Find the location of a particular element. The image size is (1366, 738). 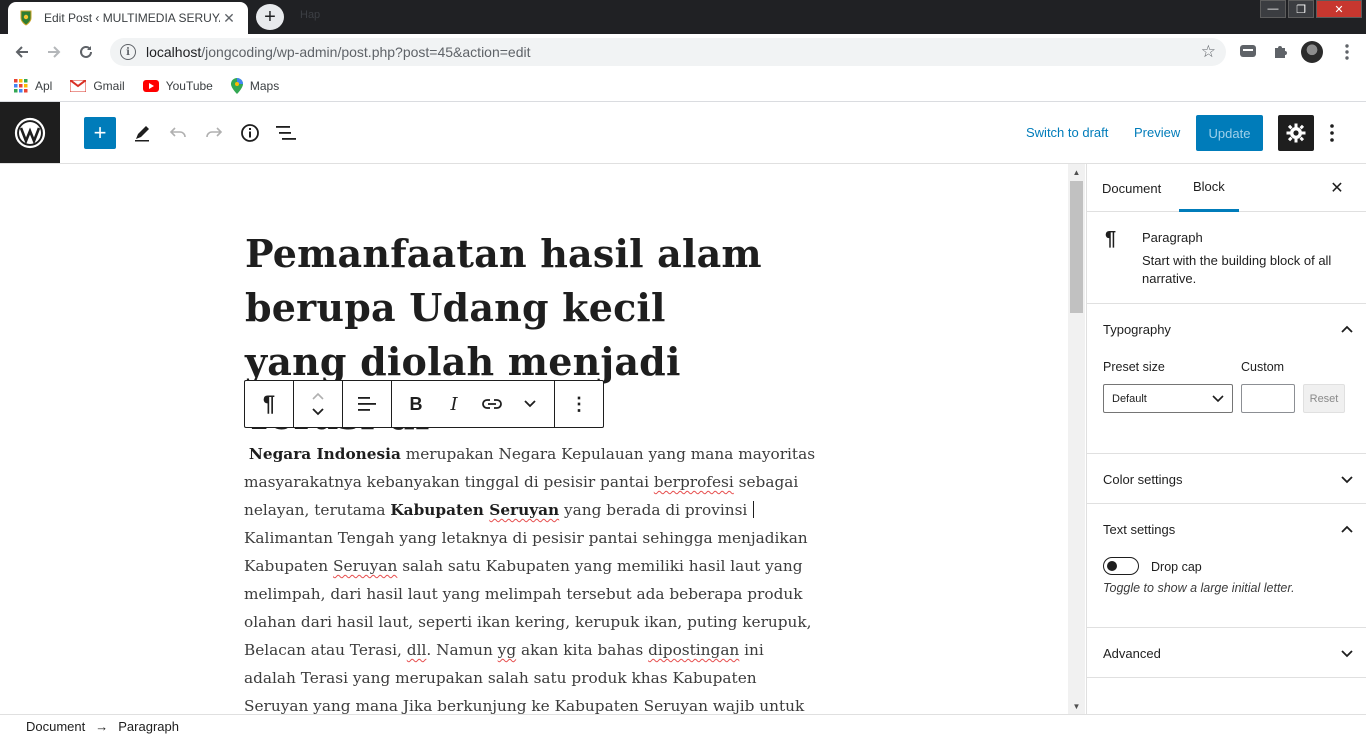

breadcrumb-paragraph: Paragraph is located at coordinates (148, 726).